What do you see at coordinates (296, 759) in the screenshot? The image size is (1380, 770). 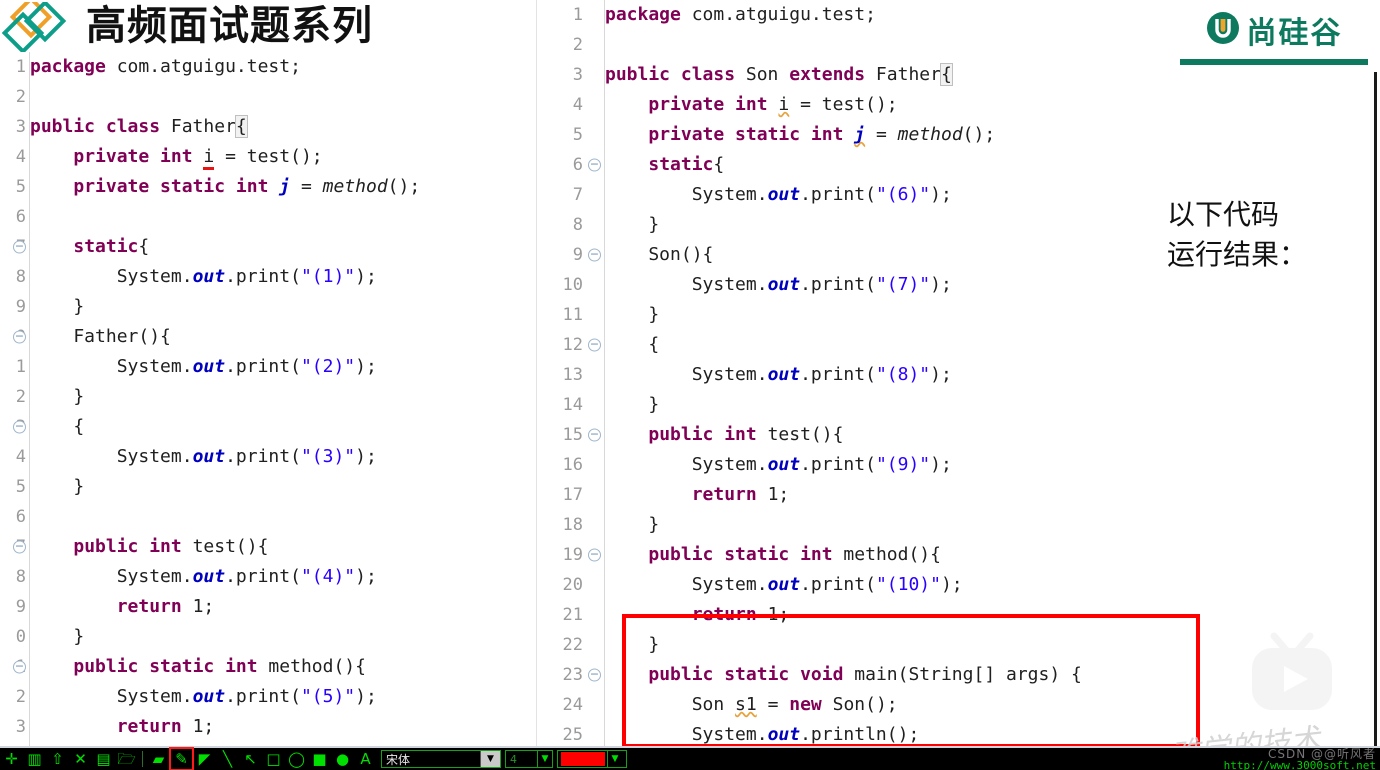 I see `ellipse-icon: ◯` at bounding box center [296, 759].